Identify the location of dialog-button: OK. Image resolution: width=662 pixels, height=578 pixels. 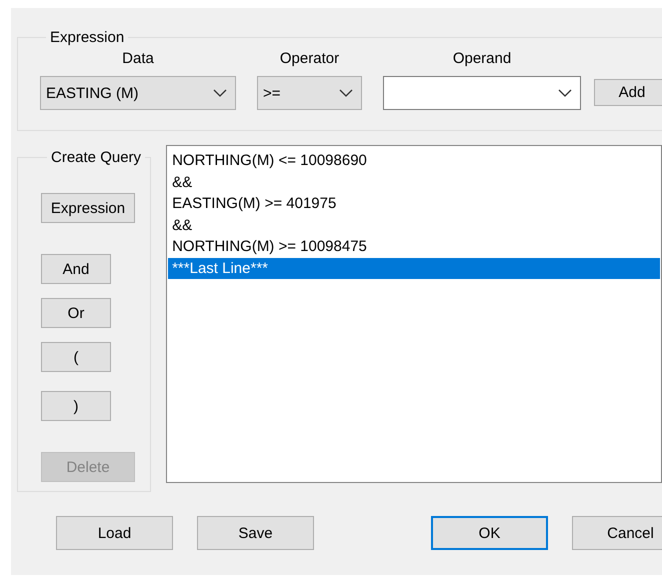
(489, 533).